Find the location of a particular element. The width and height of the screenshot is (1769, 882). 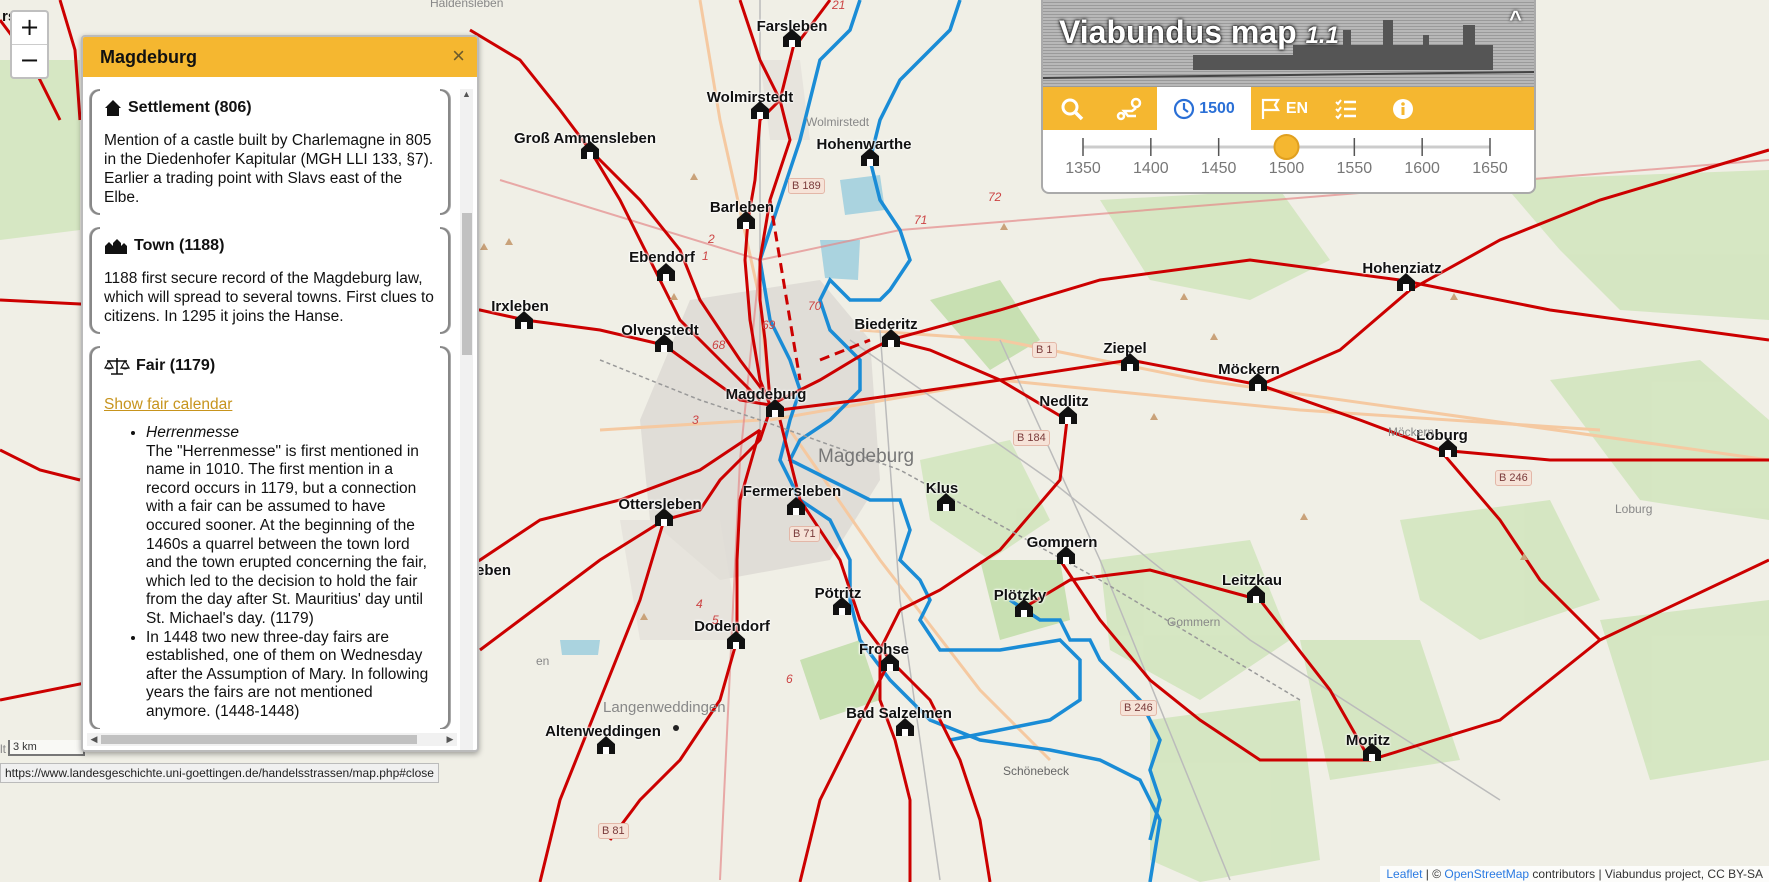

road-badge: B 184 is located at coordinates (1031, 438).